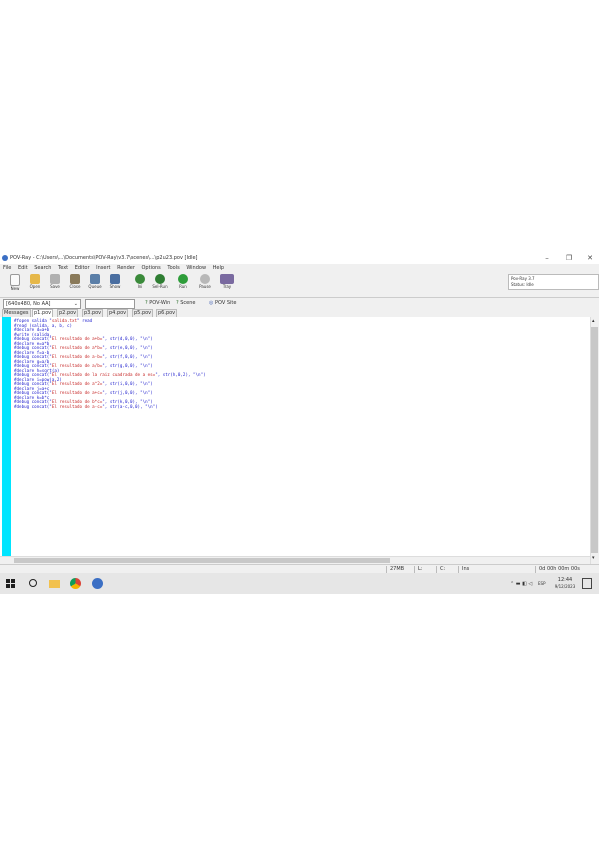 The width and height of the screenshot is (599, 848). I want to click on chevron-down-icon: ⌄, so click(75, 304).